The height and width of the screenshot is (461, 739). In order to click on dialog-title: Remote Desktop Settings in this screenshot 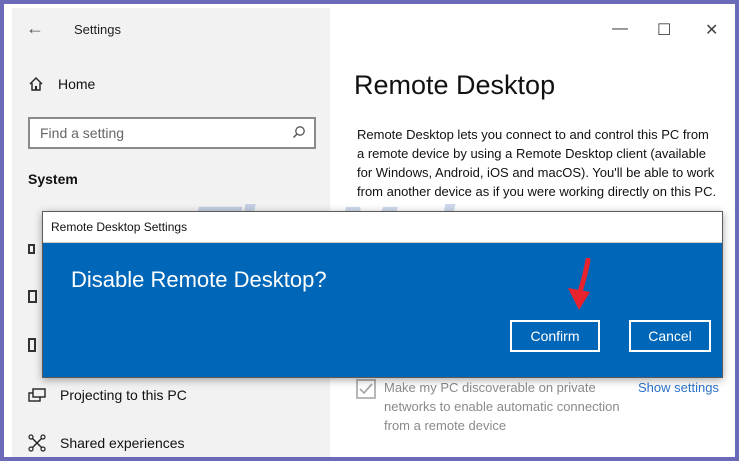, I will do `click(382, 227)`.